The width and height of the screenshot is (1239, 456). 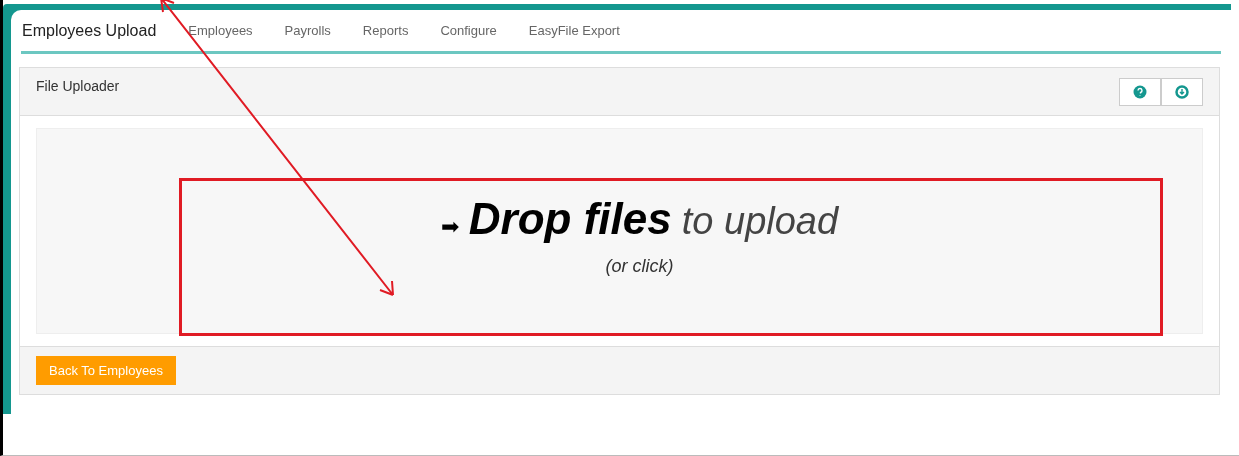 I want to click on help-button, so click(x=1140, y=92).